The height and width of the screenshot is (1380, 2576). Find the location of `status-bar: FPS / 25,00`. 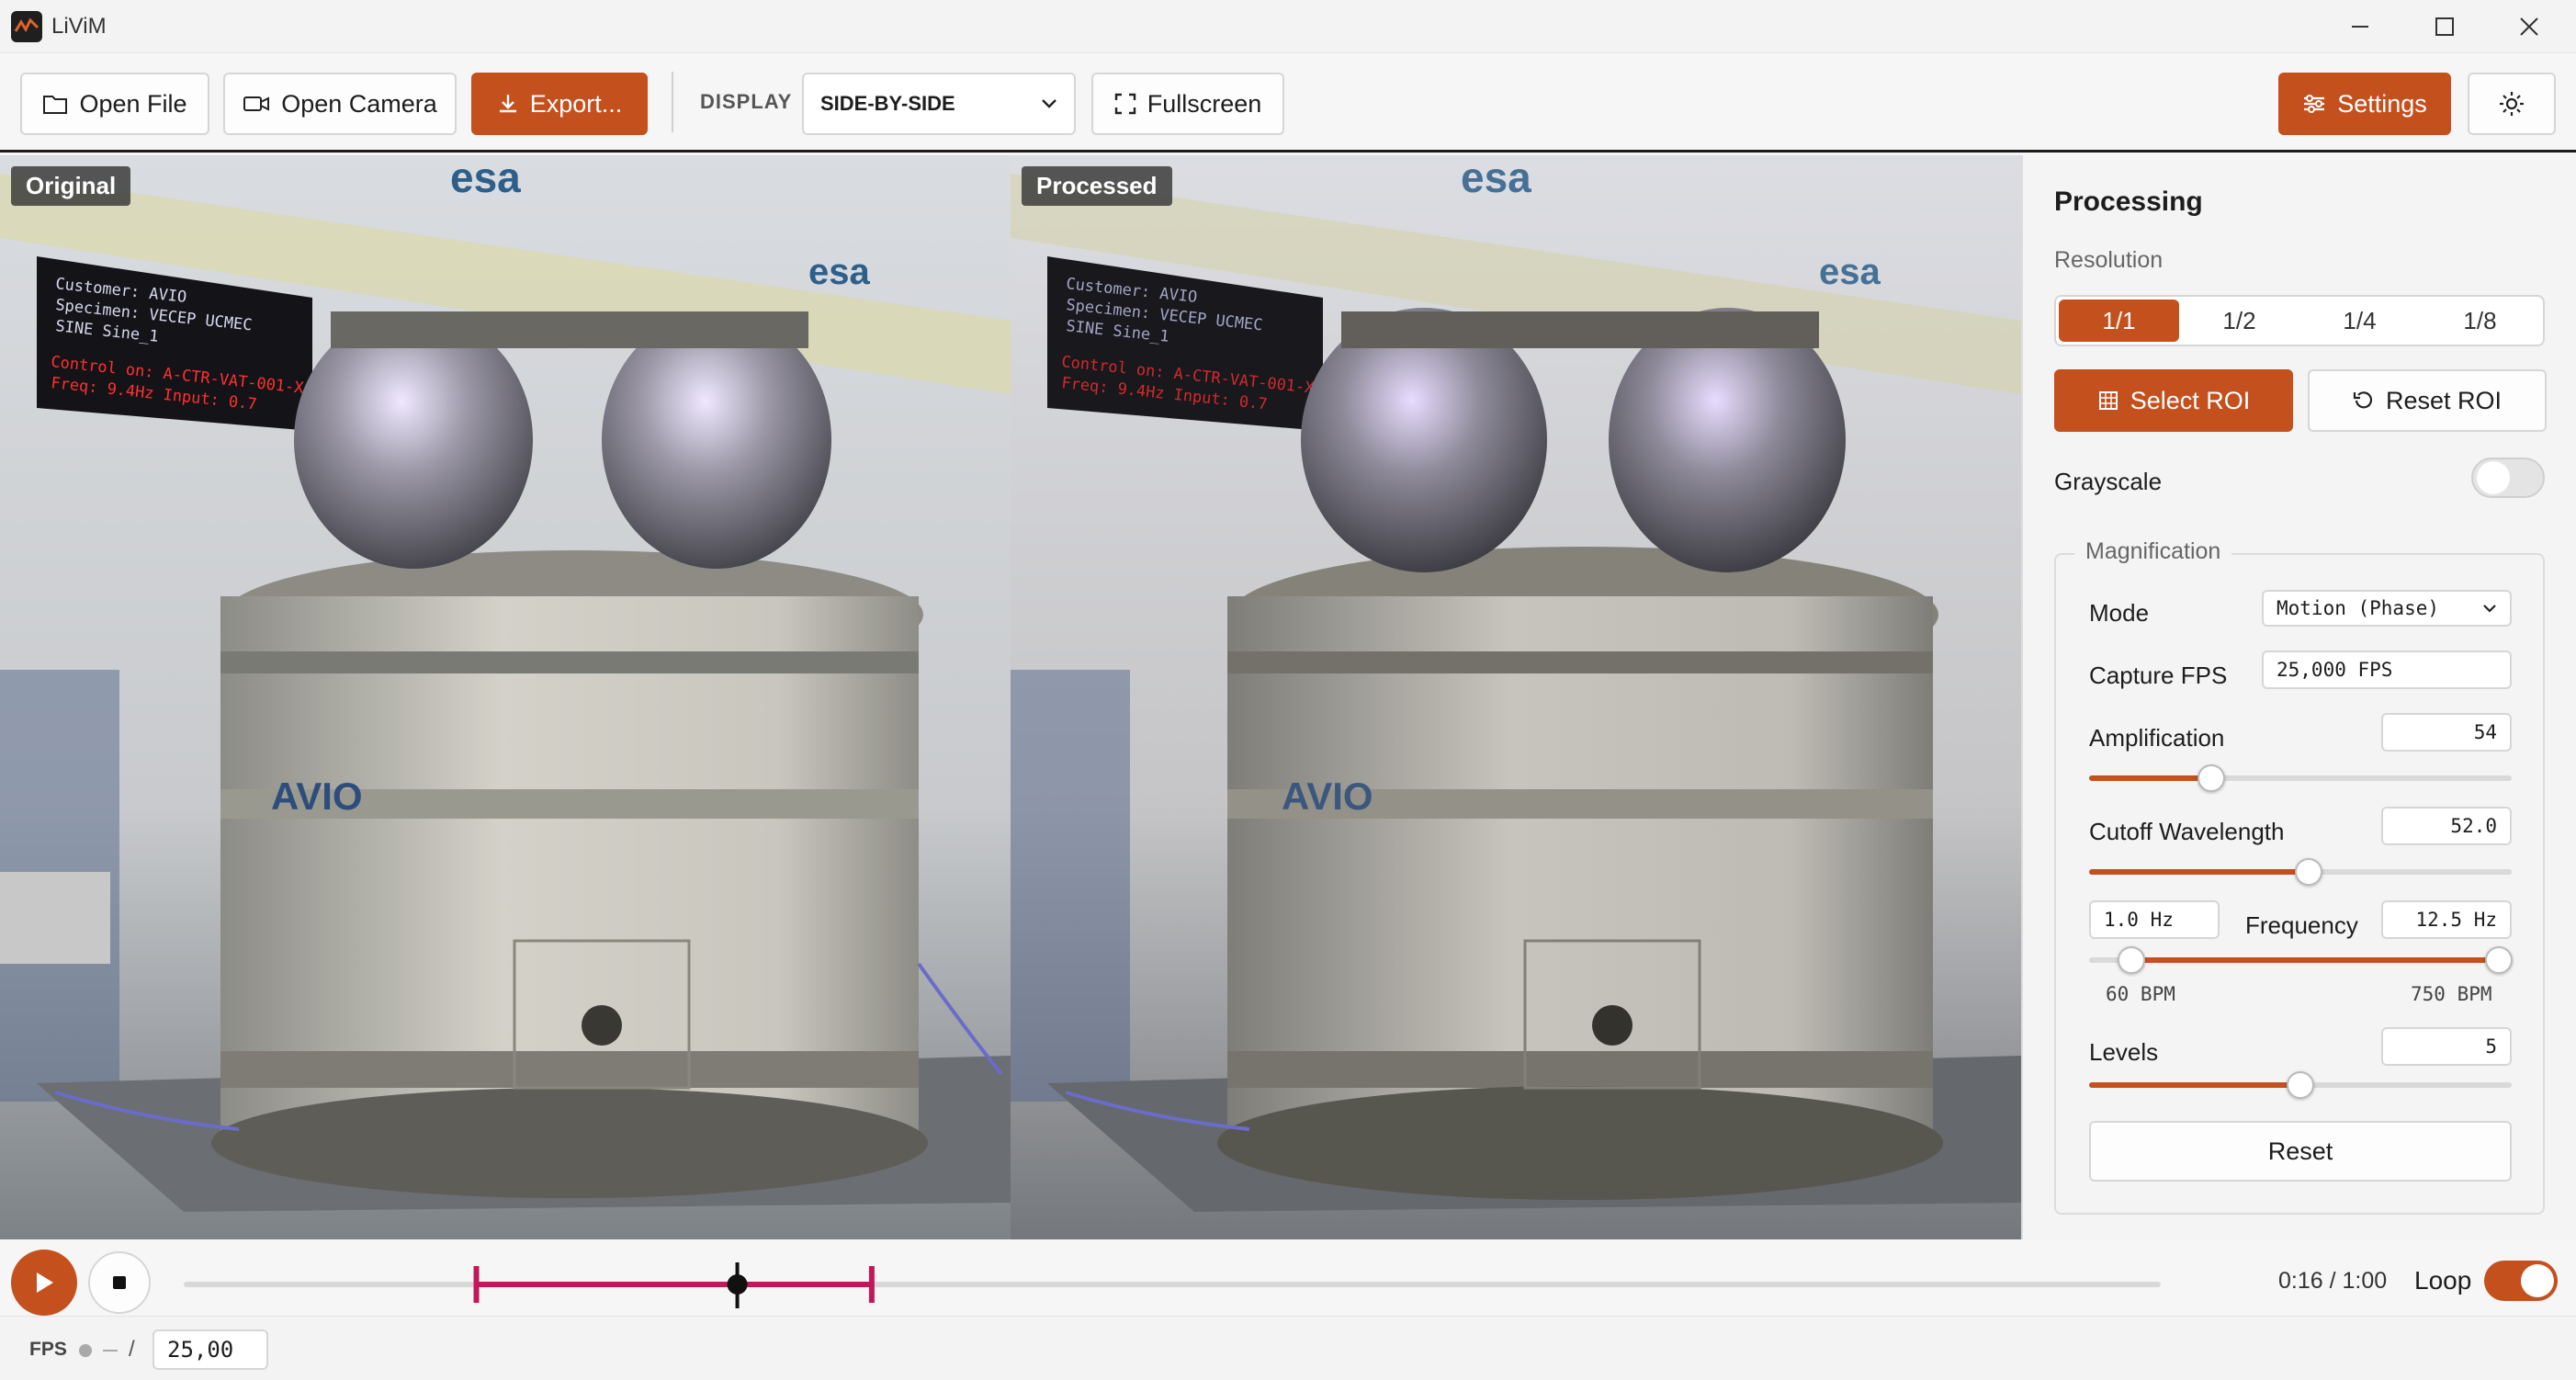

status-bar: FPS / 25,00 is located at coordinates (1288, 1348).